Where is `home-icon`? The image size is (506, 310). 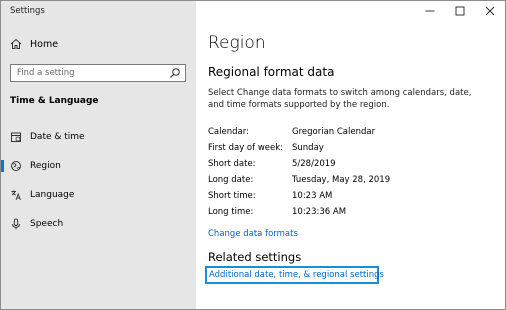
home-icon is located at coordinates (16, 43).